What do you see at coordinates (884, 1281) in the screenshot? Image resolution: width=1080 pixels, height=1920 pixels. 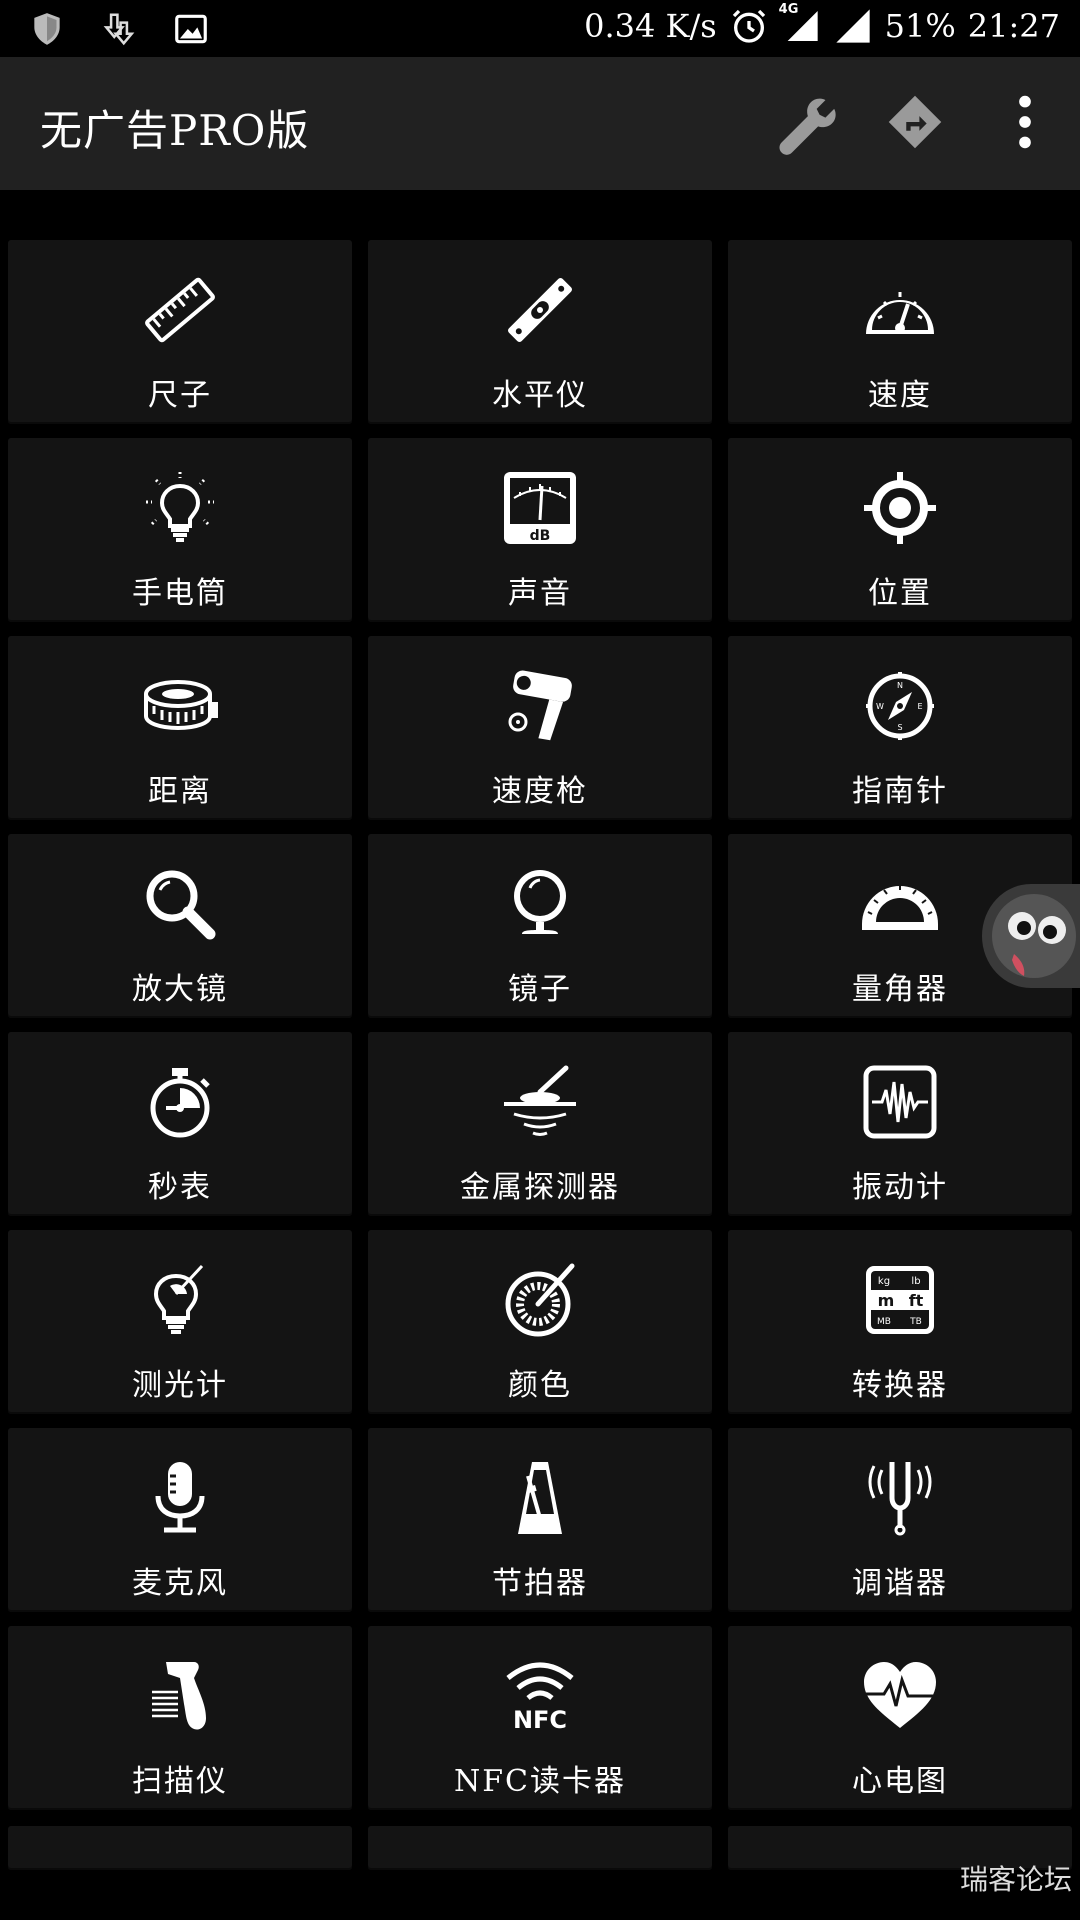 I see `svg-text: kg` at bounding box center [884, 1281].